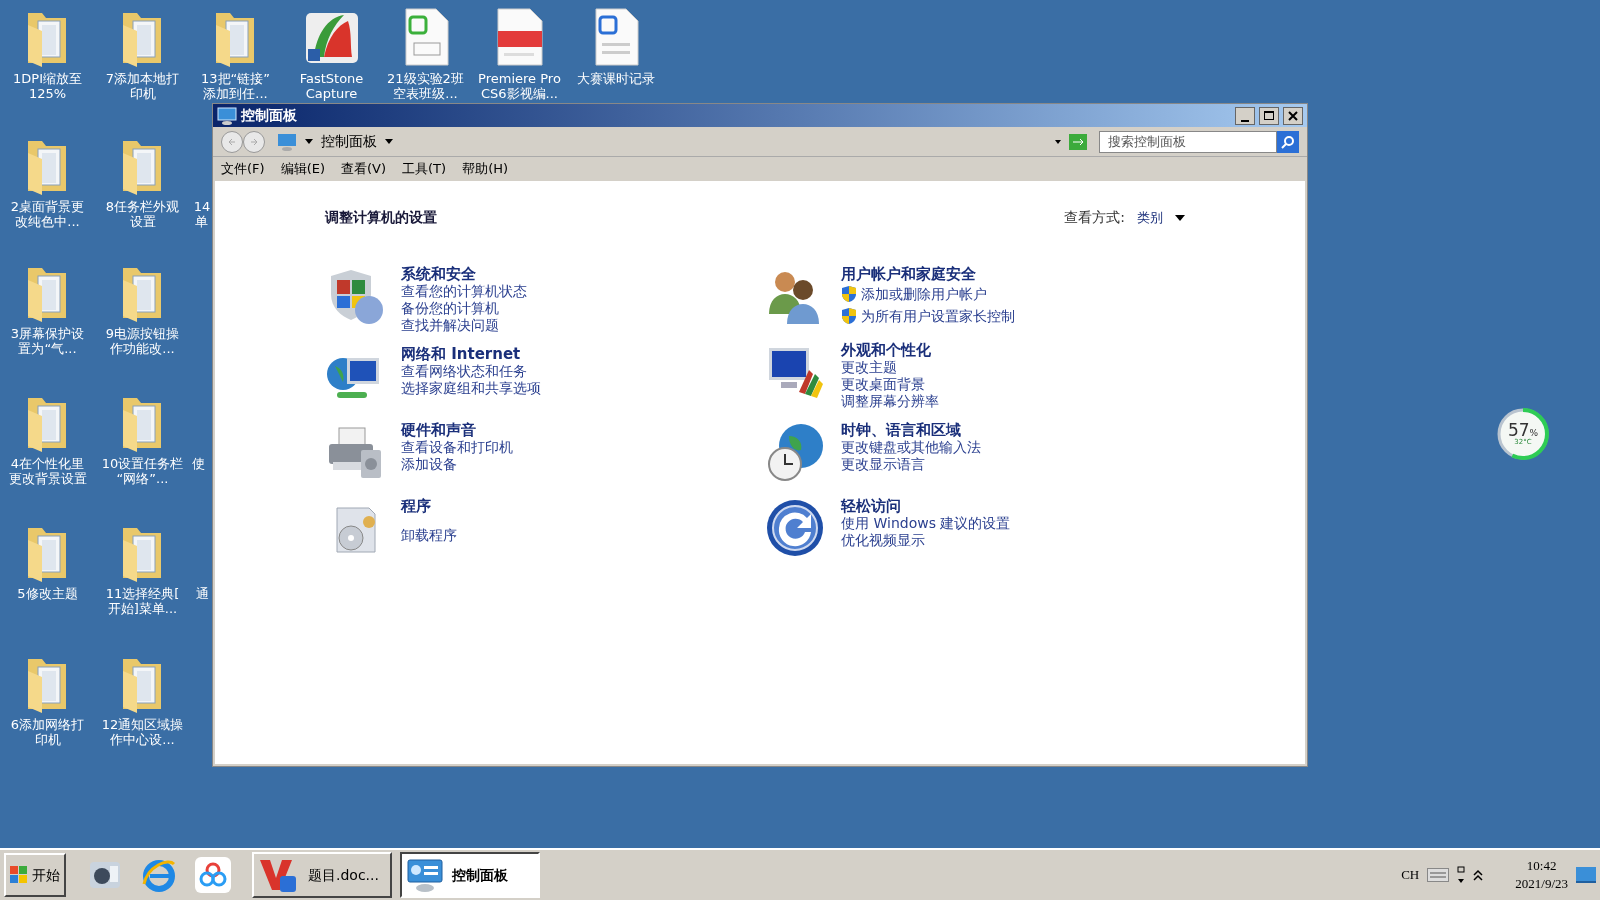 The height and width of the screenshot is (900, 1600). Describe the element at coordinates (269, 115) in the screenshot. I see `window-title: 控制面板` at that location.